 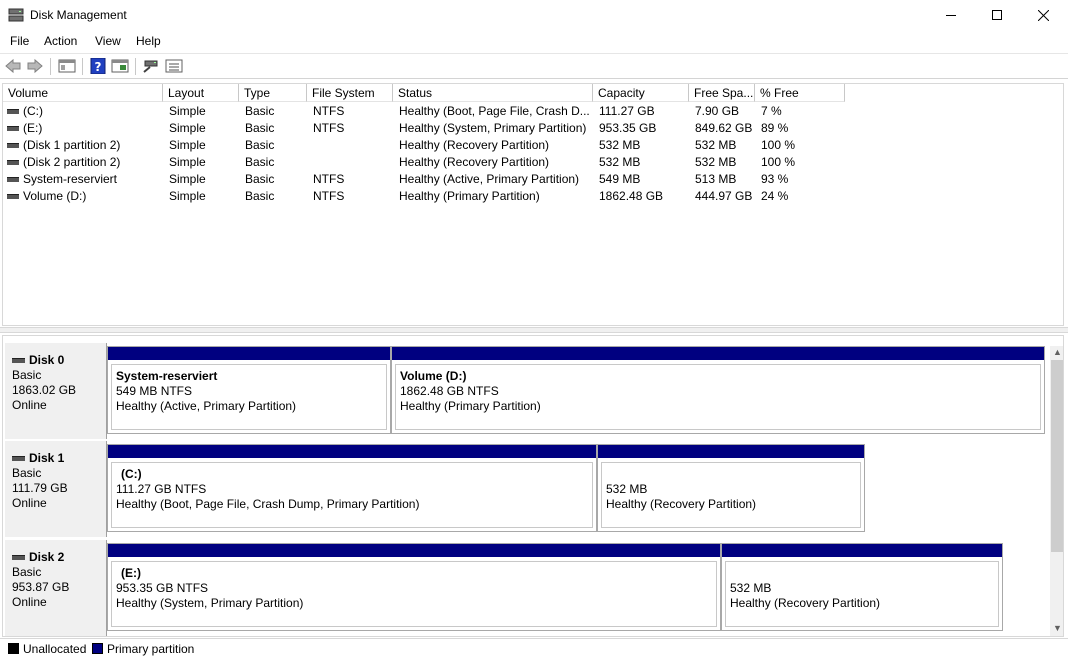 What do you see at coordinates (59, 360) in the screenshot?
I see `disk-0-name-row: Disk 0` at bounding box center [59, 360].